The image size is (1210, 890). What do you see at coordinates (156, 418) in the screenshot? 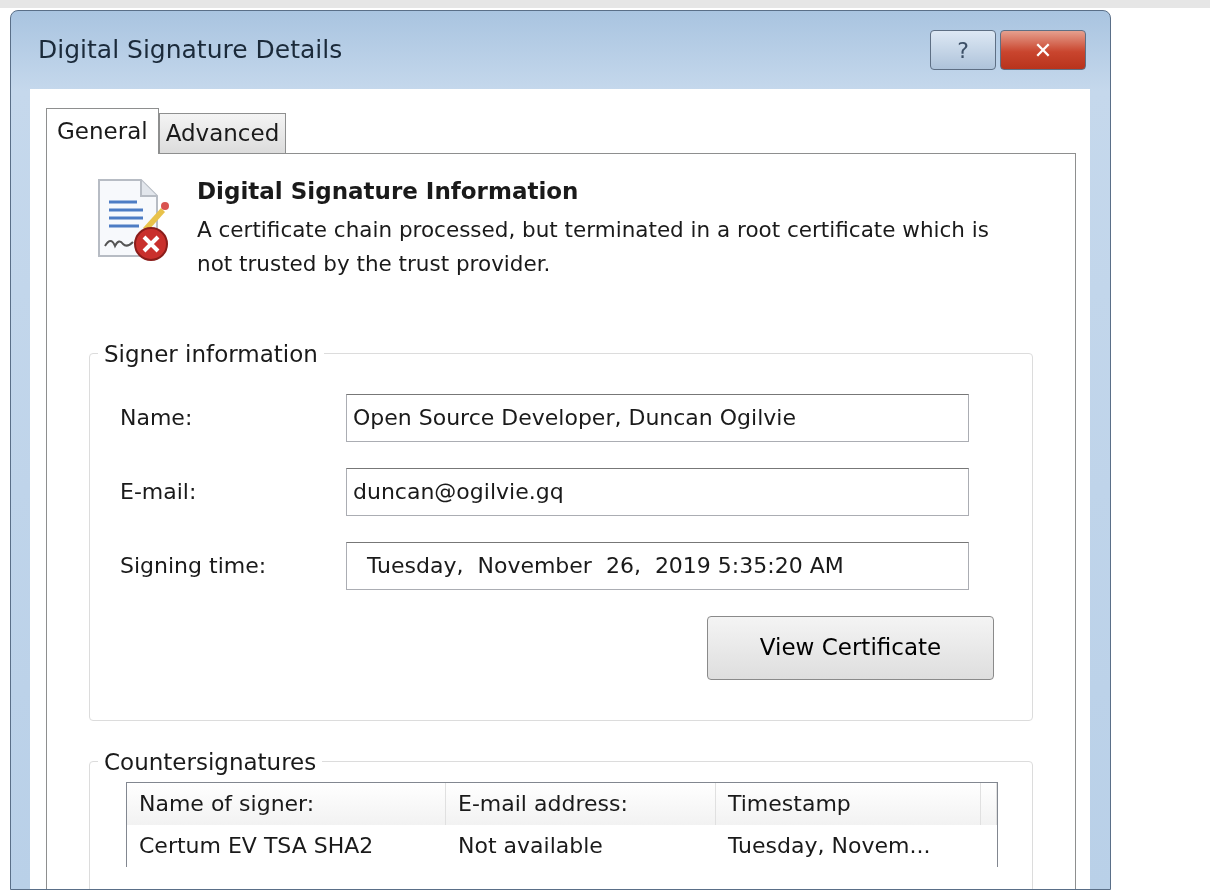
I see `field-label: Name:` at bounding box center [156, 418].